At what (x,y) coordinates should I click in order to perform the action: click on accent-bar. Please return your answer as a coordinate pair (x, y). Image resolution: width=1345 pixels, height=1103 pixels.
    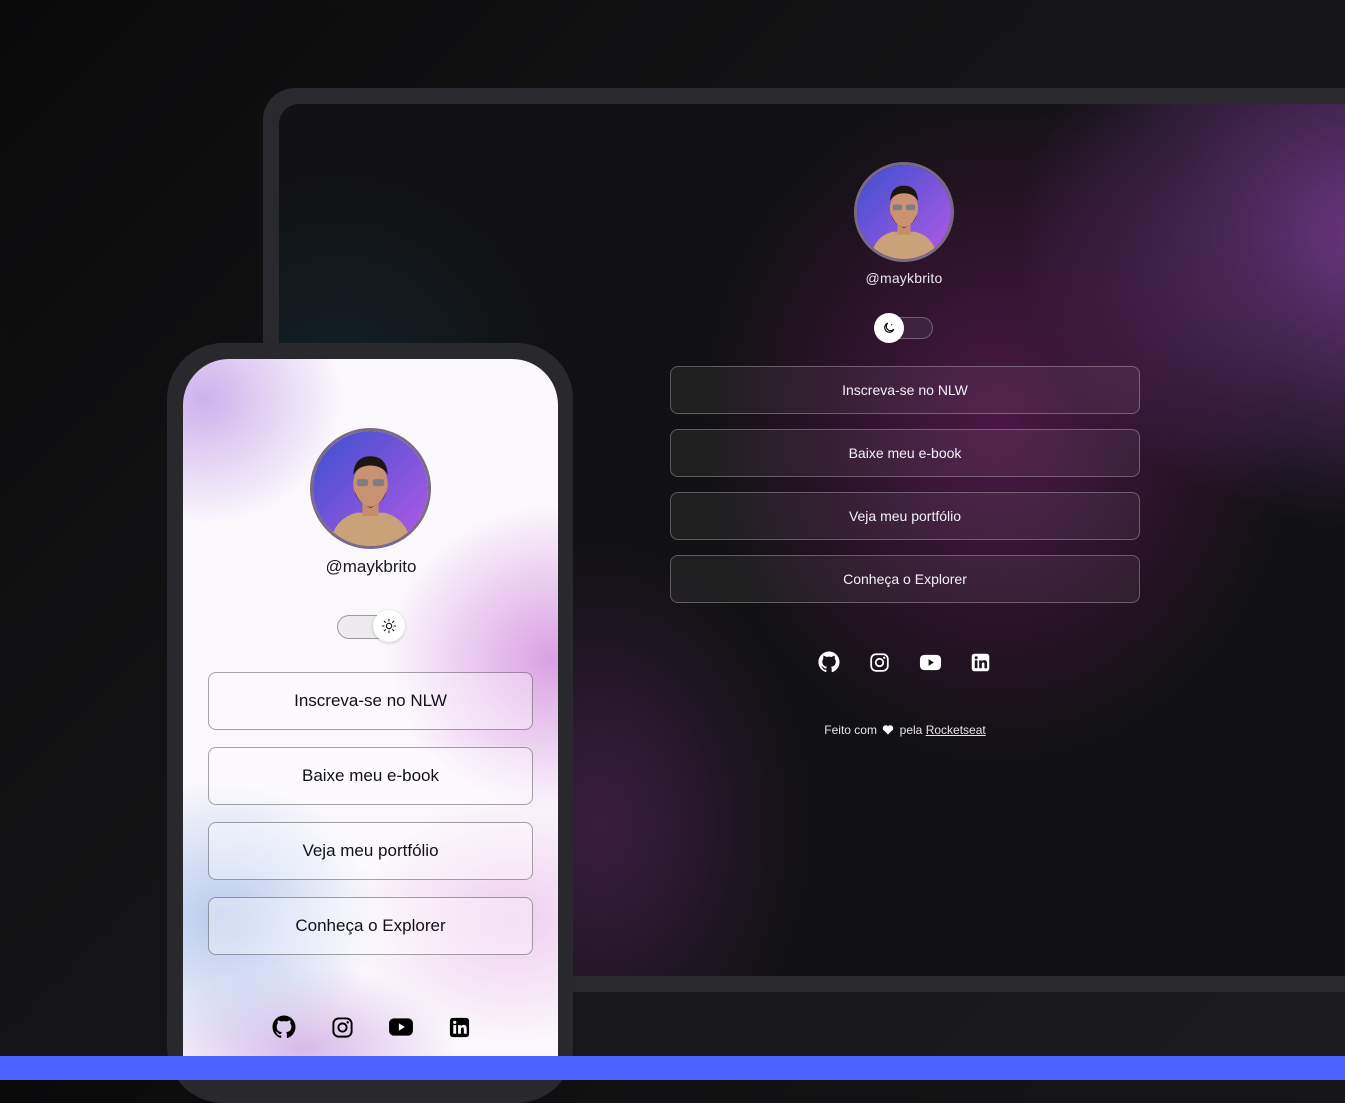
    Looking at the image, I should click on (672, 1068).